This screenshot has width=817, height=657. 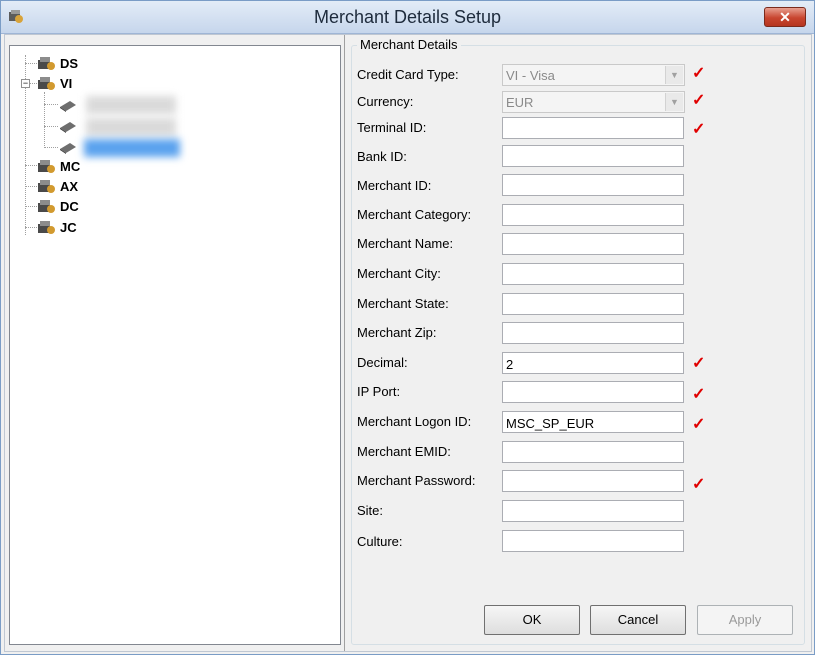 What do you see at coordinates (593, 452) in the screenshot?
I see `merchant-emid-input` at bounding box center [593, 452].